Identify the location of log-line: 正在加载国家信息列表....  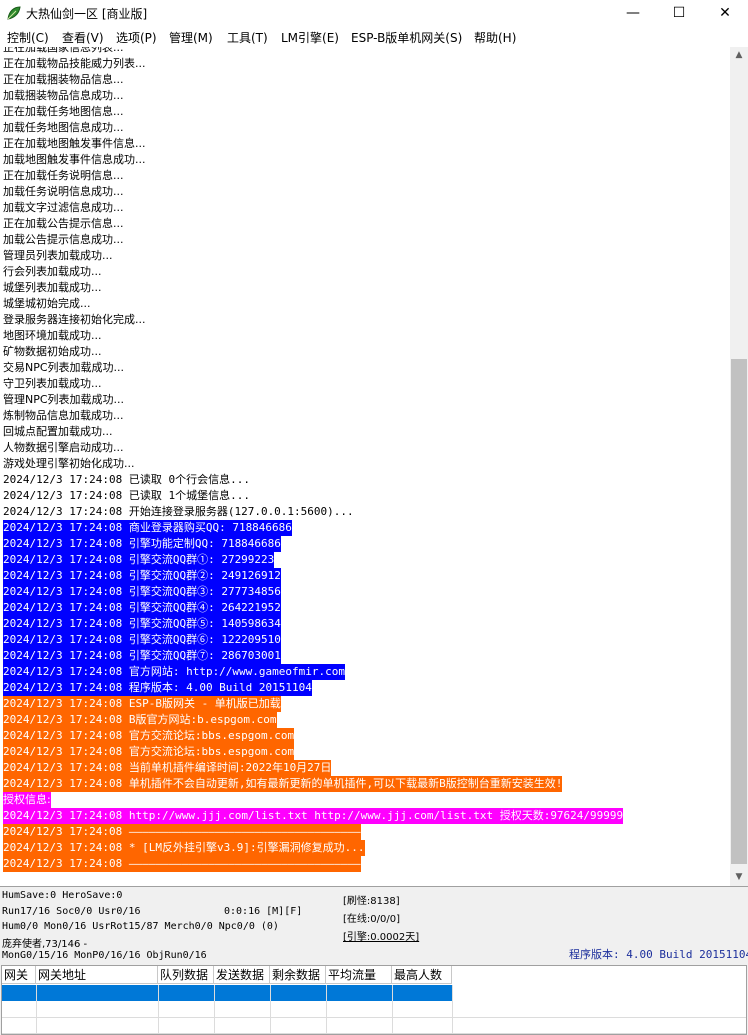
(63, 50).